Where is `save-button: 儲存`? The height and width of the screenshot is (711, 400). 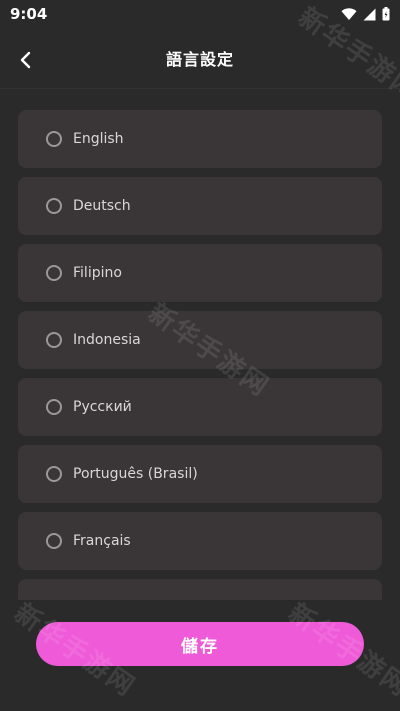 save-button: 儲存 is located at coordinates (200, 644).